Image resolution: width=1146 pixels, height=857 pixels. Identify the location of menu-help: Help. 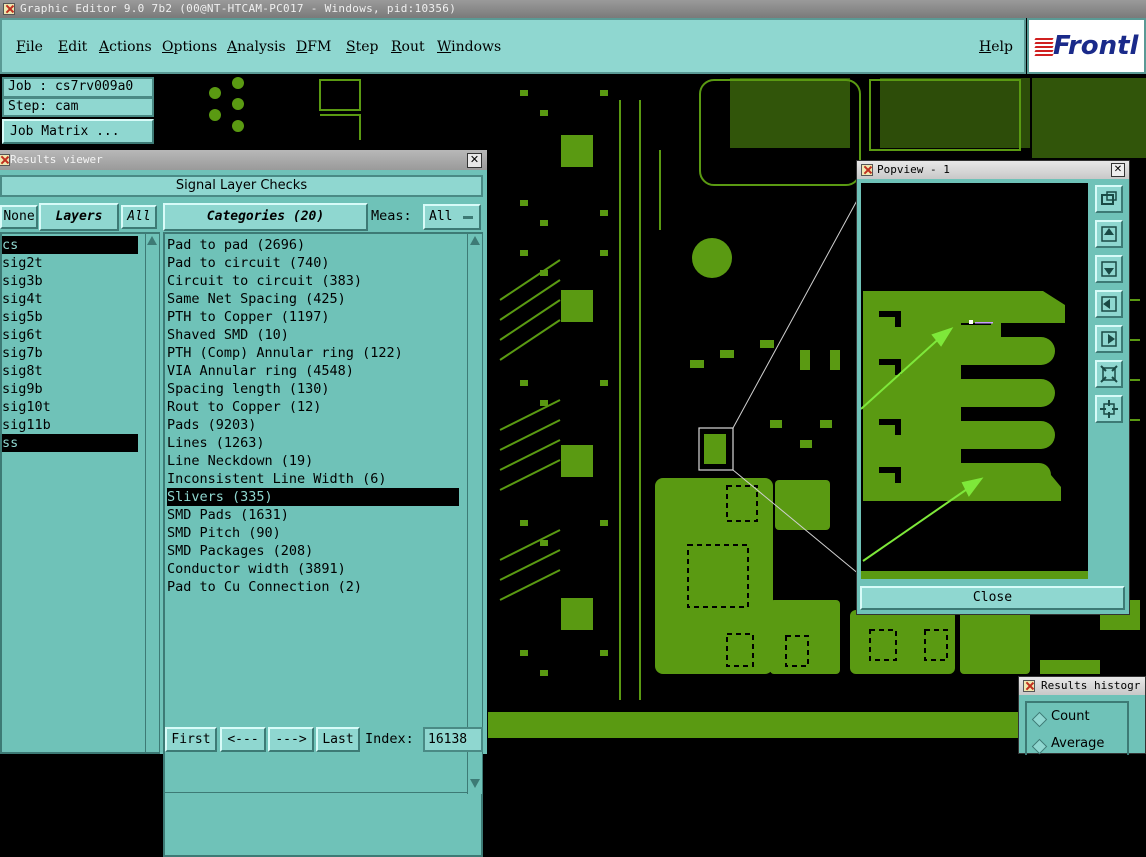
(996, 47).